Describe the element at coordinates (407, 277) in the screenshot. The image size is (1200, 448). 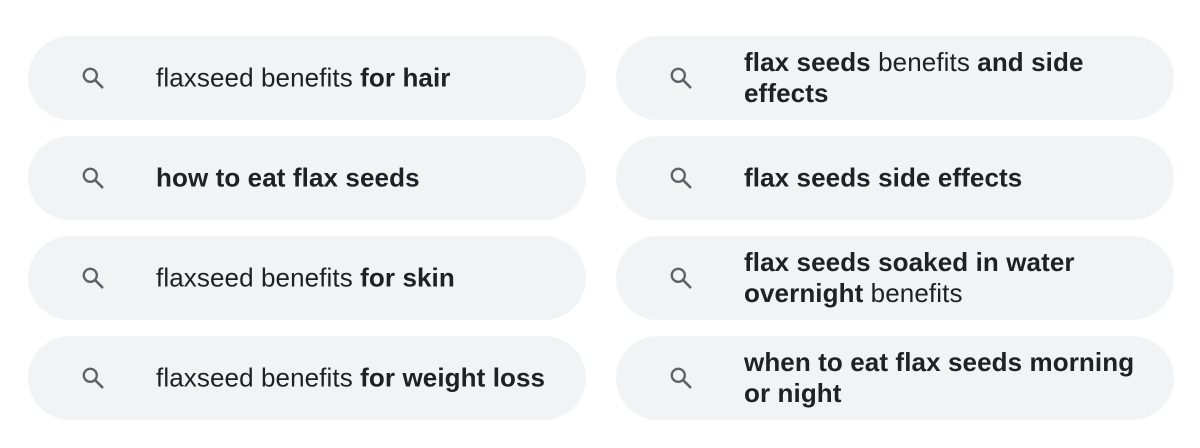
I see `suggestion-bold-segment: for skin` at that location.